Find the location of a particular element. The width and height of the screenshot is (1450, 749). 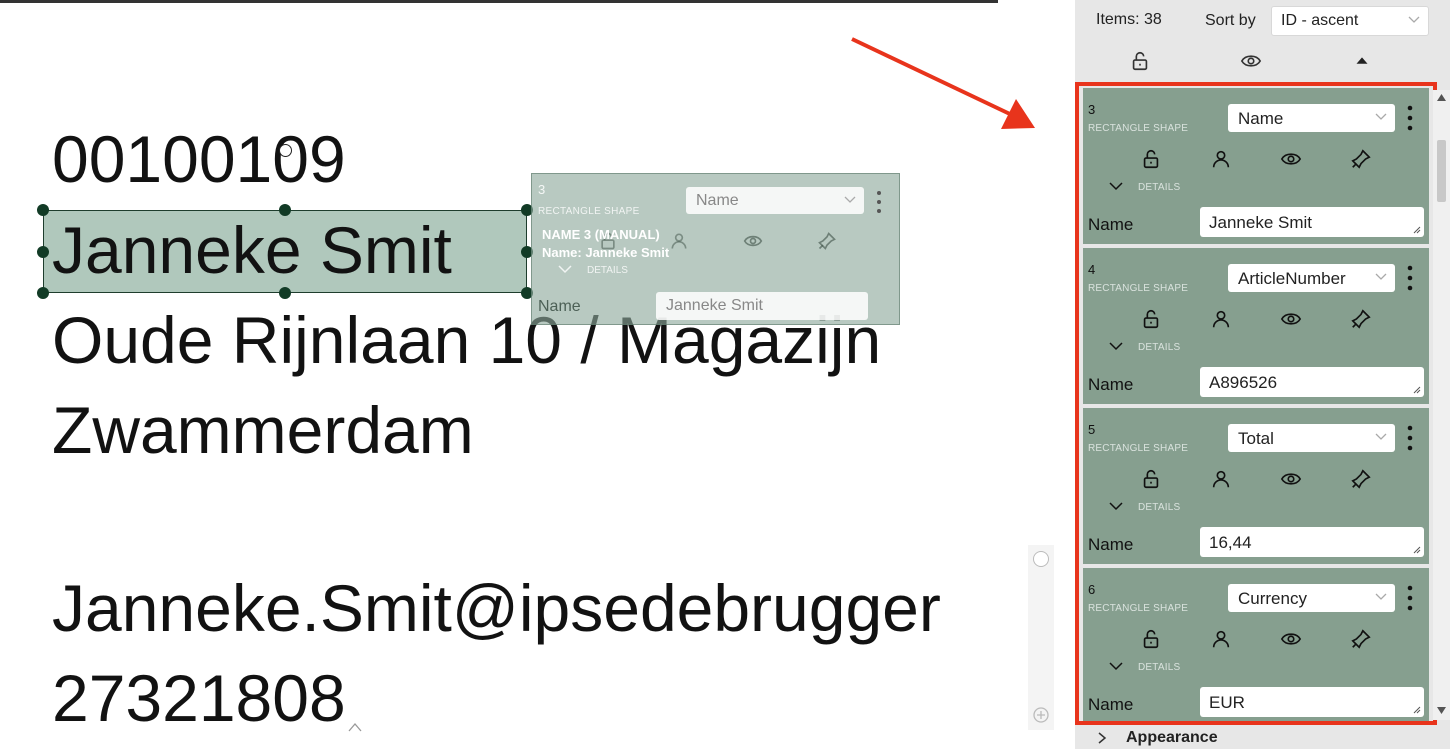

field-select: Currency is located at coordinates (1311, 598).